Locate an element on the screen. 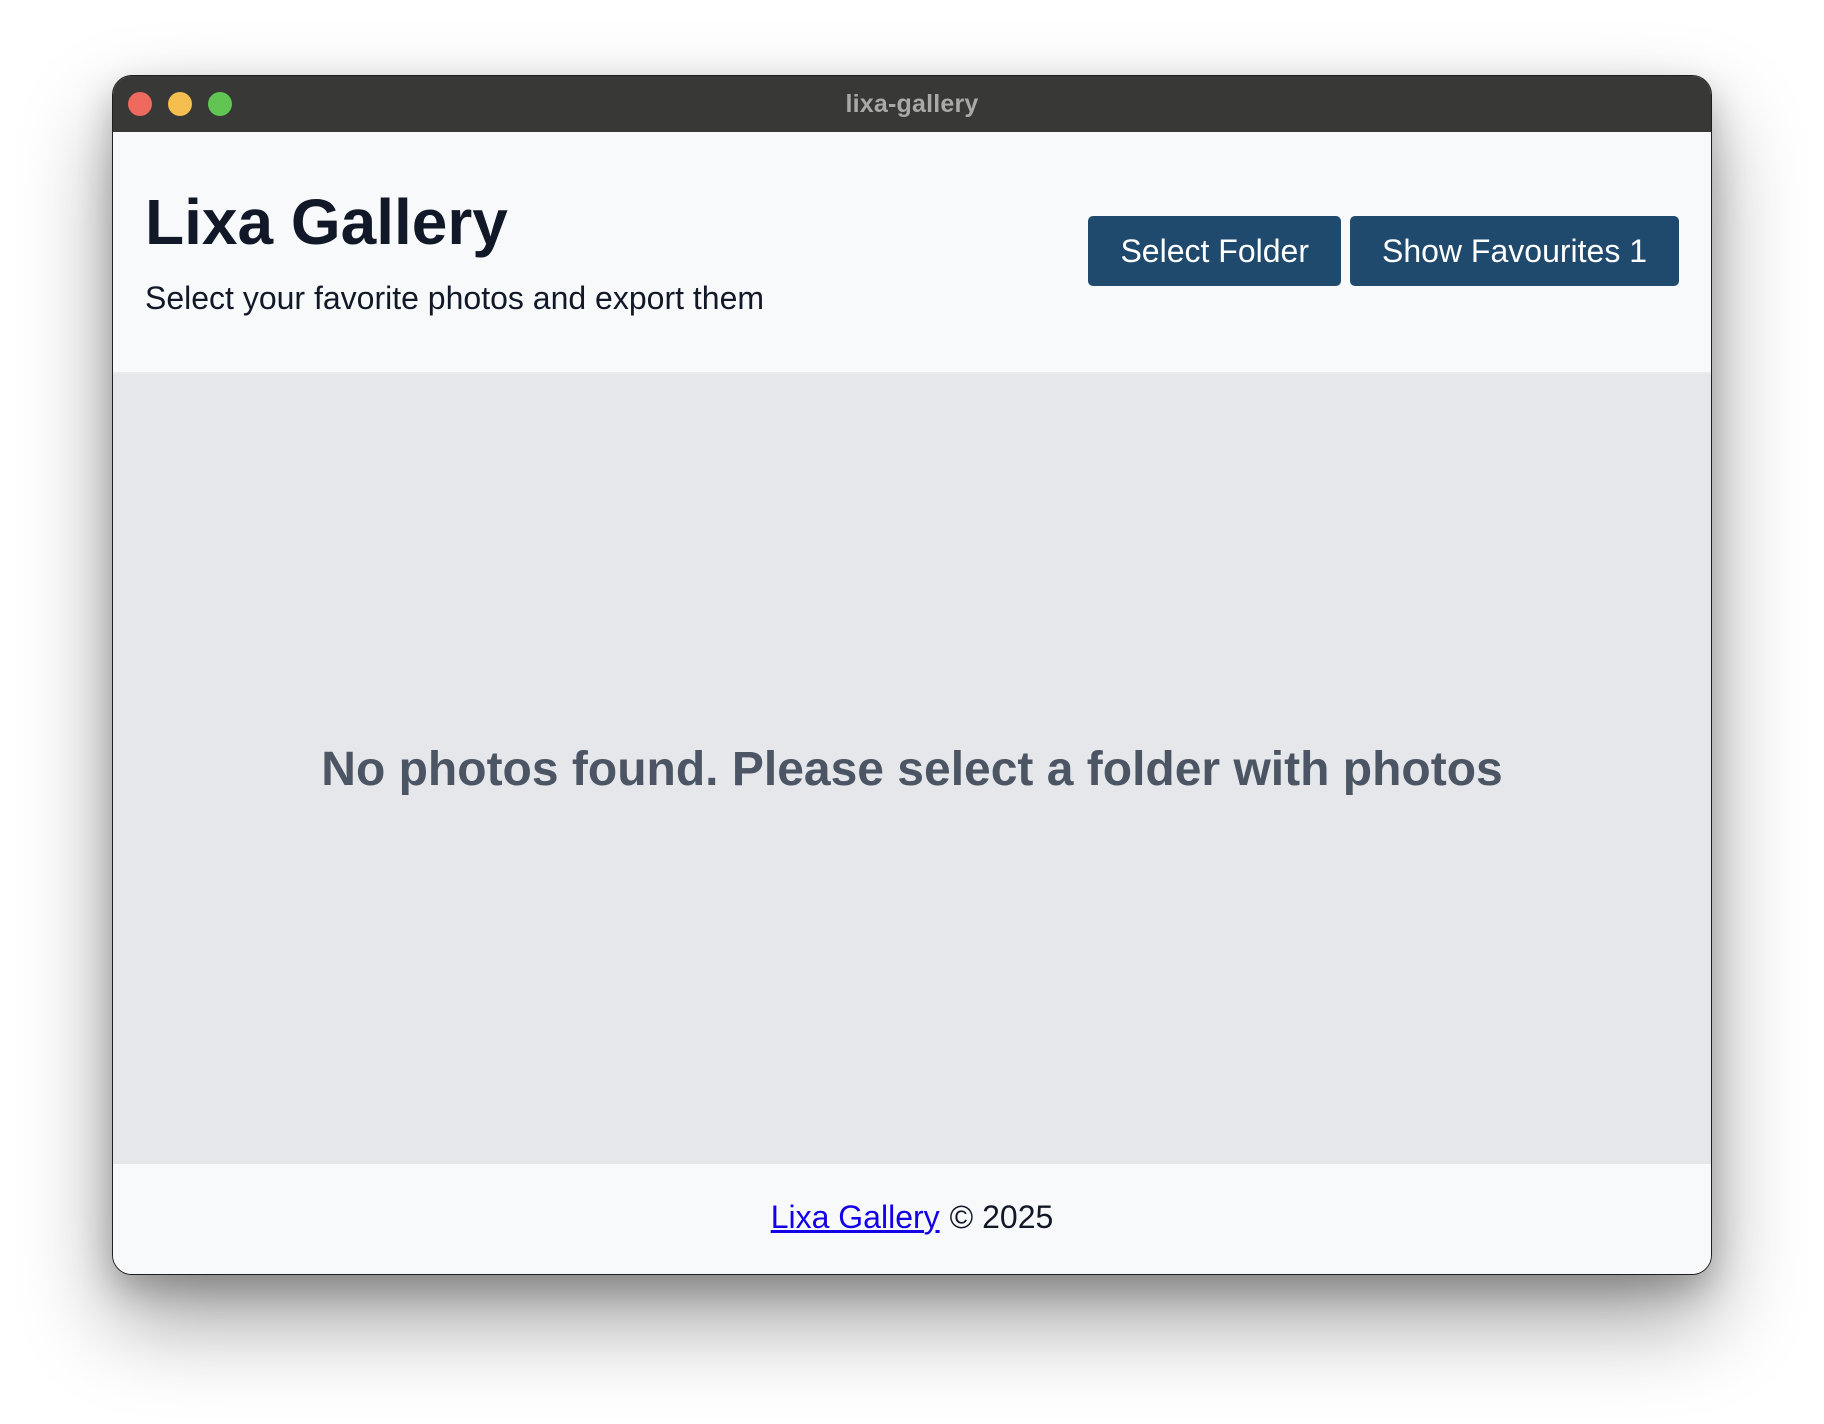 The image size is (1824, 1424). window-title: lixa-gallery is located at coordinates (912, 103).